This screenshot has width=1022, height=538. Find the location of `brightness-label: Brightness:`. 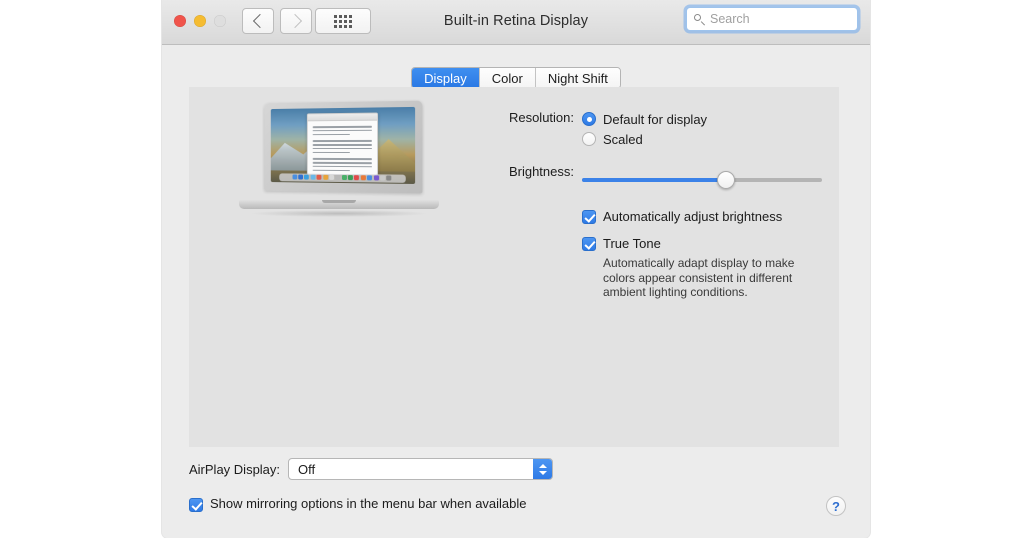

brightness-label: Brightness: is located at coordinates (541, 171).